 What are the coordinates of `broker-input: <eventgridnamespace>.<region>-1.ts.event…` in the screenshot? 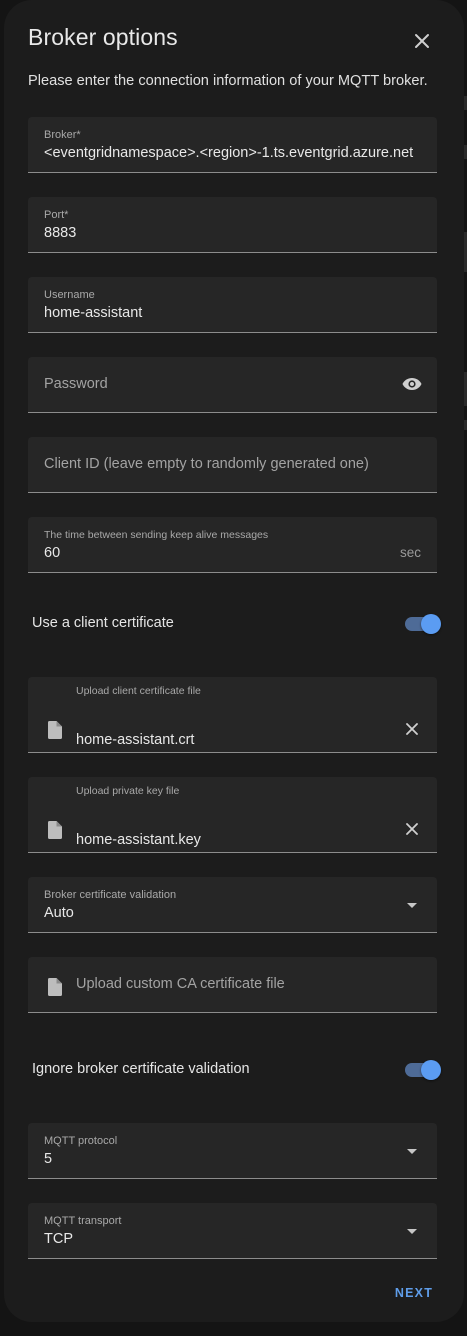 It's located at (228, 153).